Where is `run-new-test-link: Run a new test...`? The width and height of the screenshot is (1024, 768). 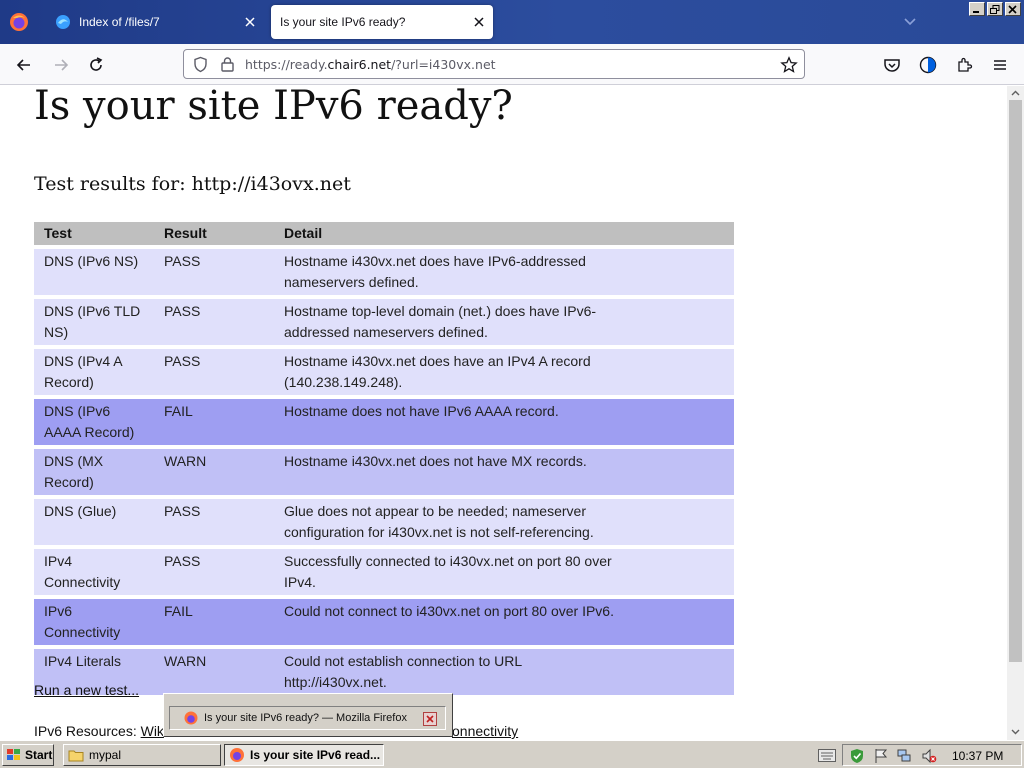 run-new-test-link: Run a new test... is located at coordinates (86, 690).